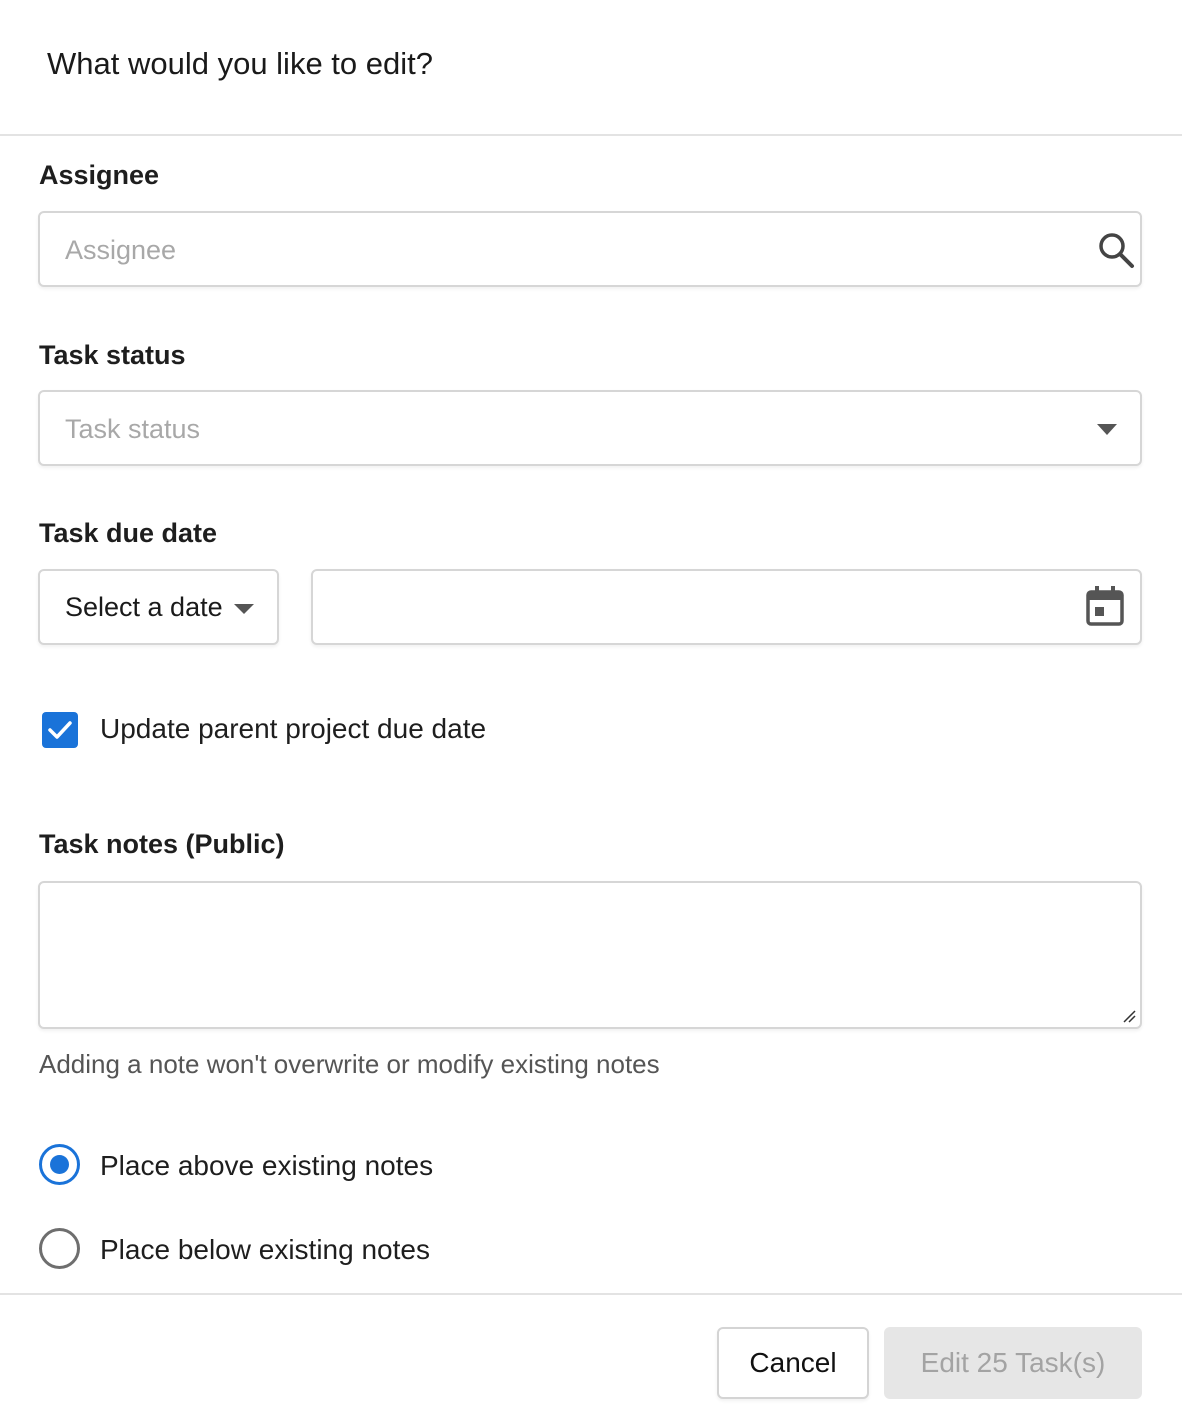 This screenshot has height=1426, width=1182. Describe the element at coordinates (99, 175) in the screenshot. I see `assignee-label: Assignee` at that location.